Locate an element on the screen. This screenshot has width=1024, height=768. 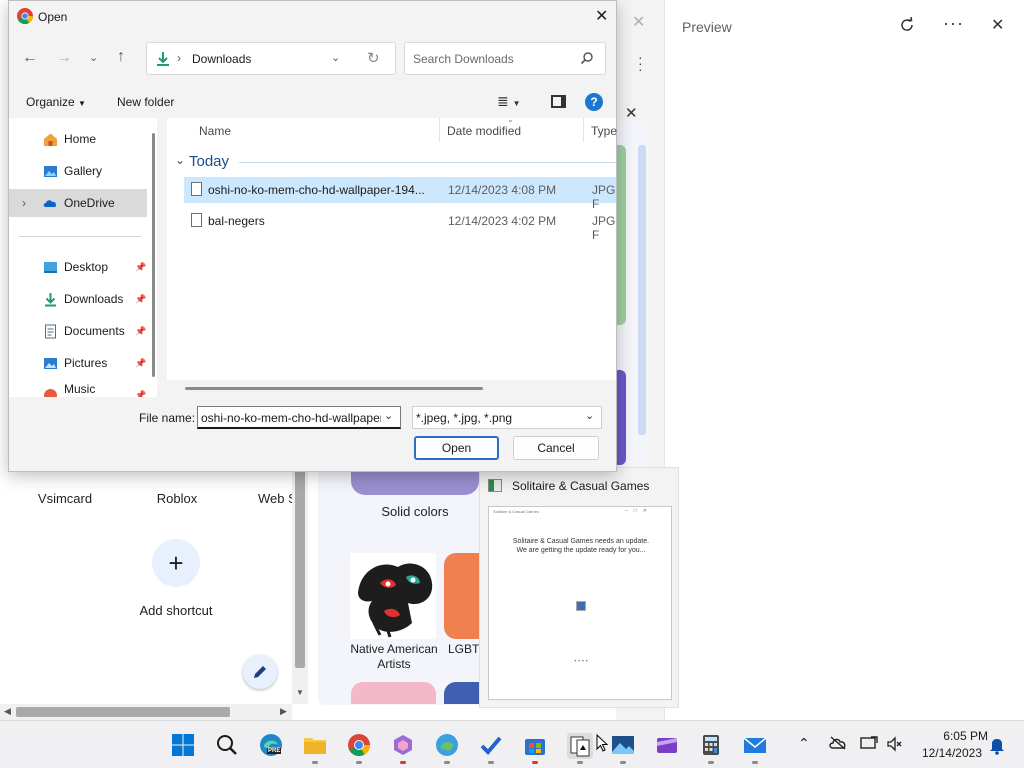
refresh-icon is located at coordinates (907, 25).